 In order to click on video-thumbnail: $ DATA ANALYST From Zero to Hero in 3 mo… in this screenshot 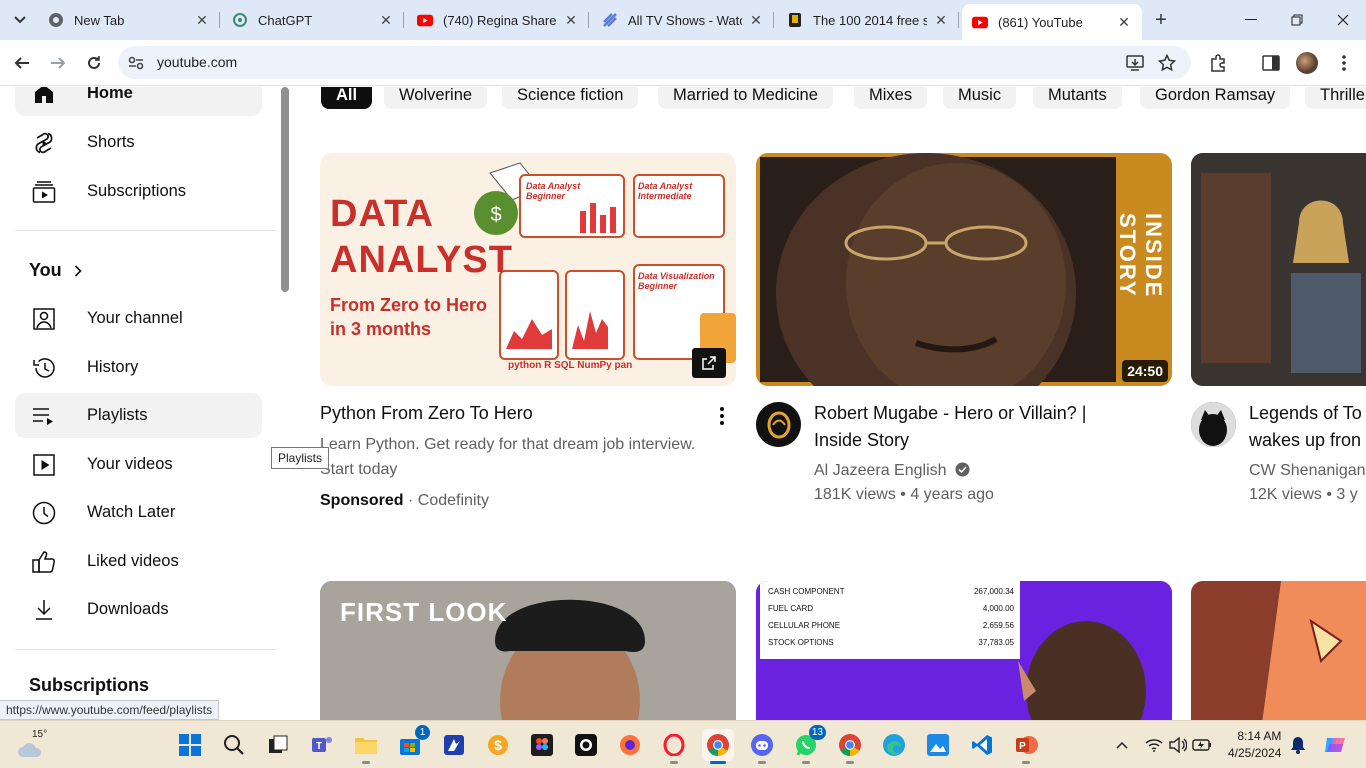, I will do `click(528, 269)`.